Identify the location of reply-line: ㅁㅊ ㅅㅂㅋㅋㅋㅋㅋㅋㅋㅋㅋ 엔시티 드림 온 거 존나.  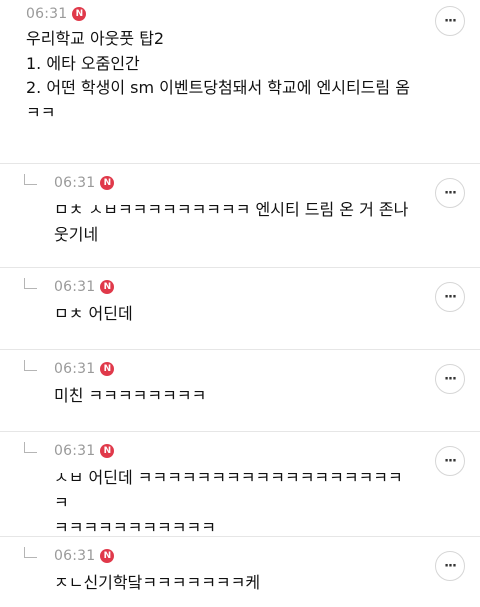
(231, 209).